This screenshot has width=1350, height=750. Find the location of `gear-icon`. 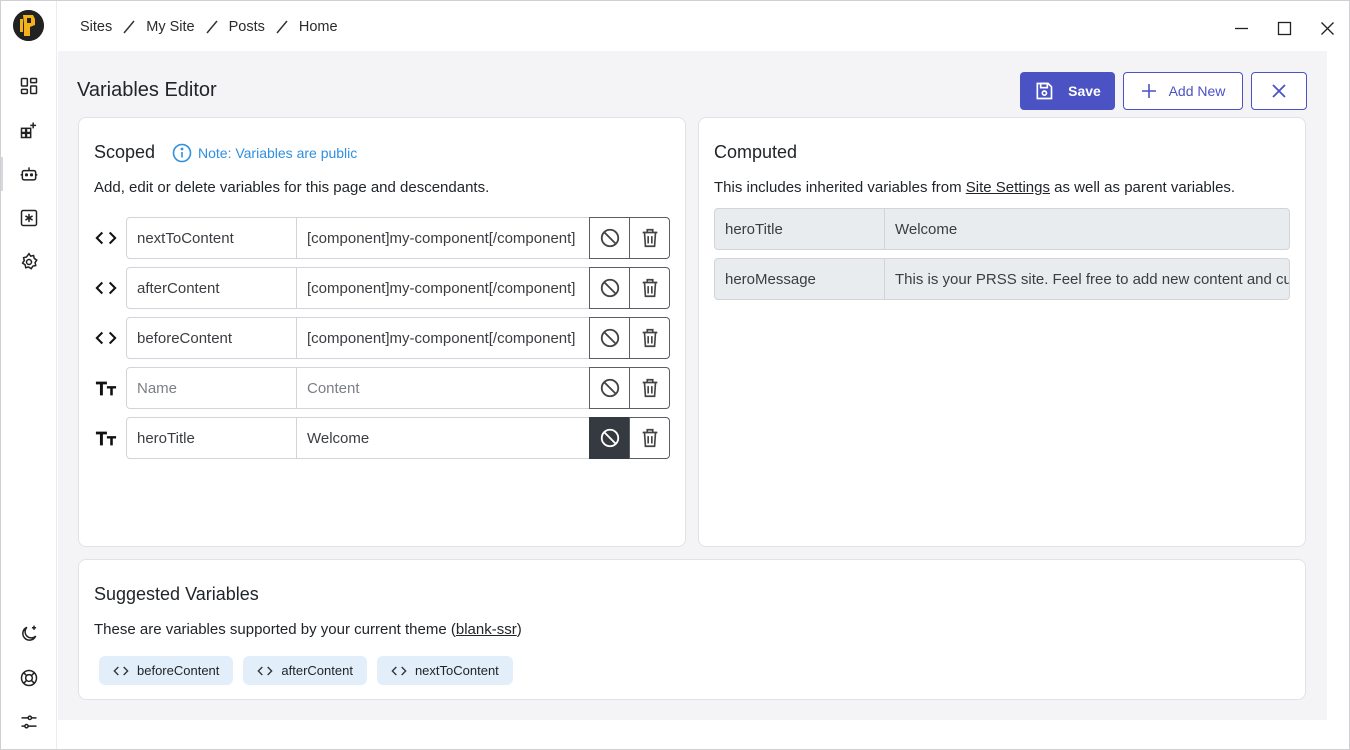

gear-icon is located at coordinates (29, 262).